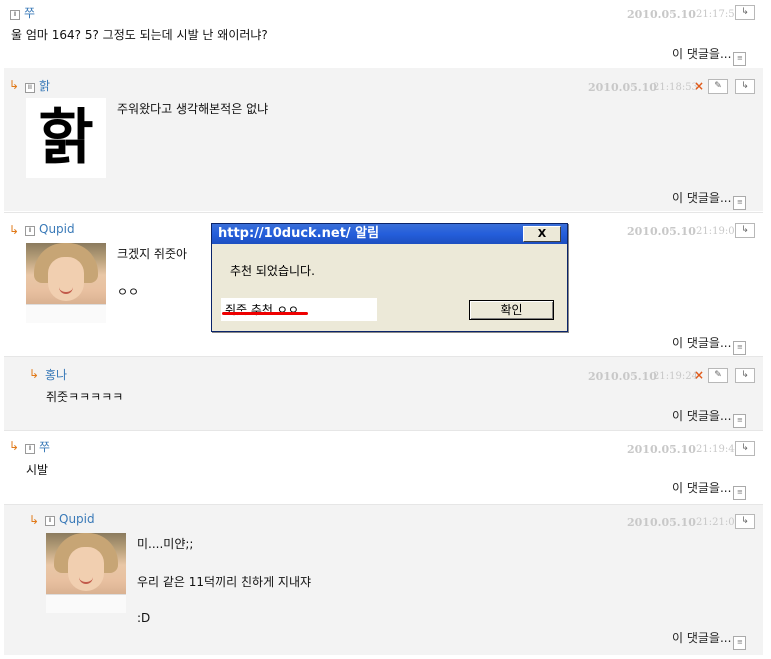  I want to click on author-name: 핡, so click(44, 86).